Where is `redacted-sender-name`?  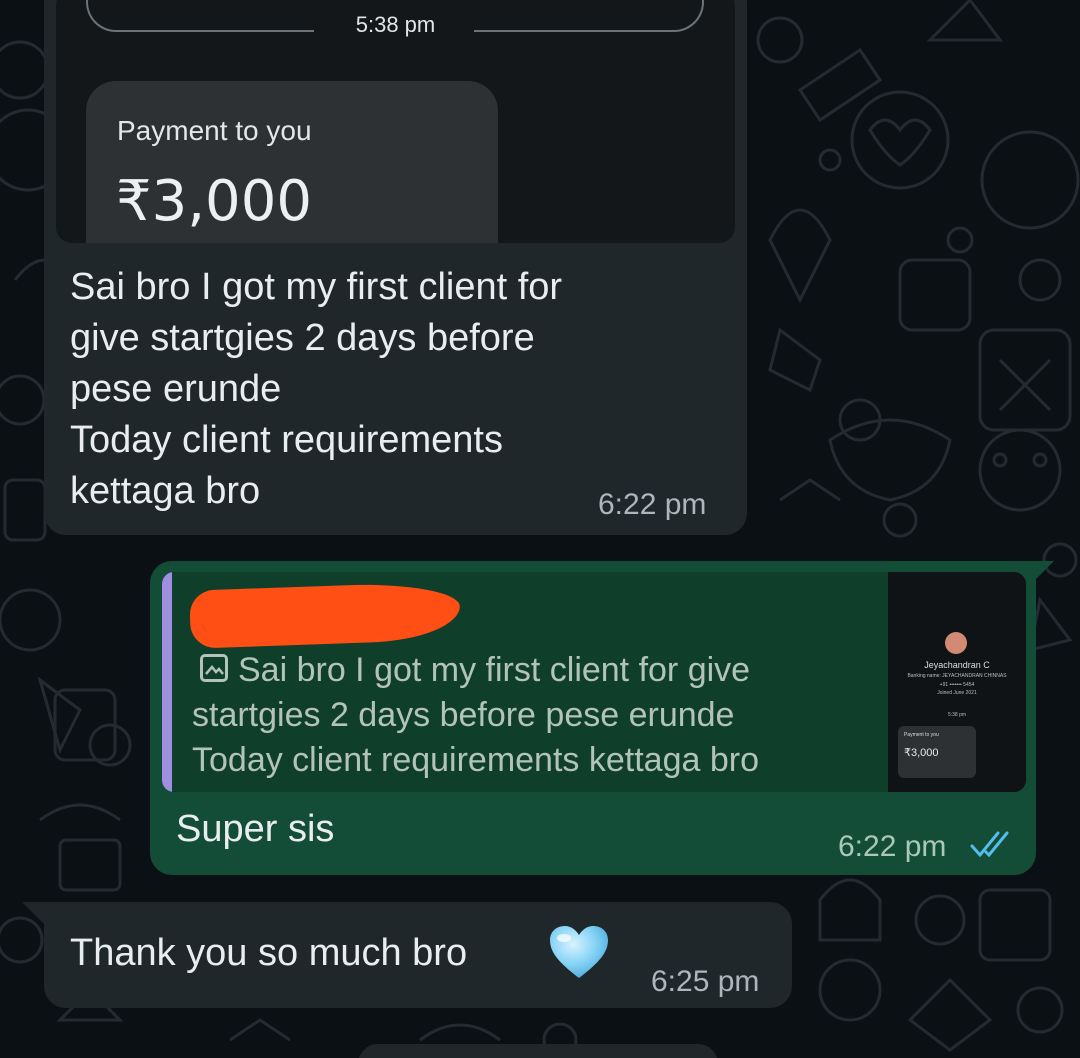 redacted-sender-name is located at coordinates (325, 615).